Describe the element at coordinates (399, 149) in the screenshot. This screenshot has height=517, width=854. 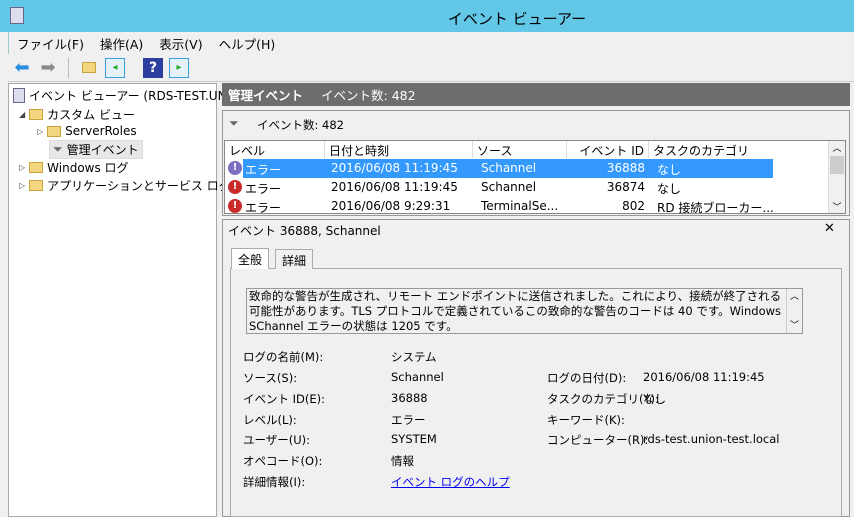
I see `column-header-date: 日付と時刻` at that location.